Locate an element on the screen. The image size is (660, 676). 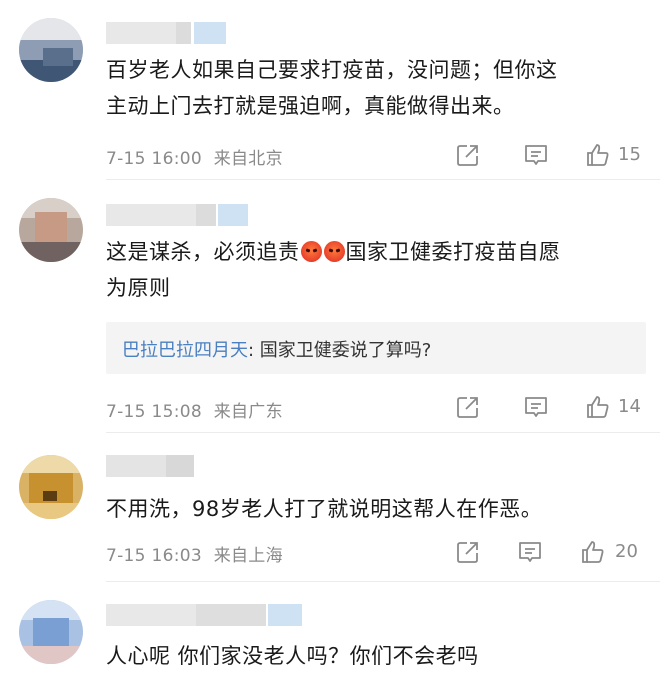
reply-preview: 巴拉巴拉四月天: 国家卫健委说了算吗? is located at coordinates (376, 348).